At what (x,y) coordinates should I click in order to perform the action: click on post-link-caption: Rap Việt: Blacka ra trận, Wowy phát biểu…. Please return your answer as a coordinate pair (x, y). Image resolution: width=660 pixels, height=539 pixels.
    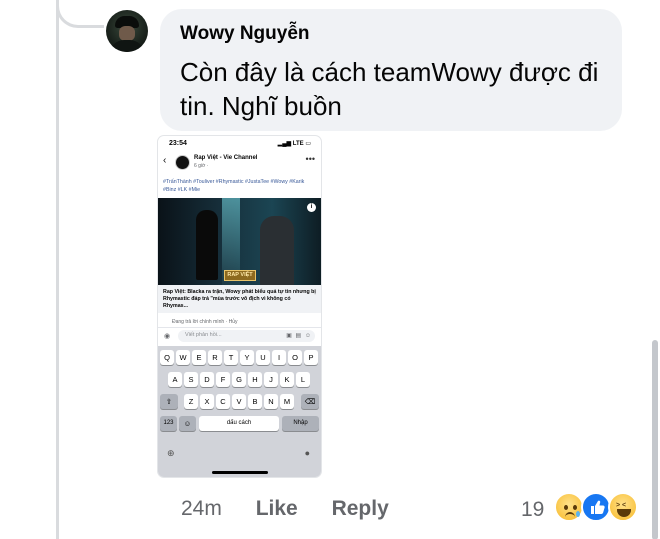
    Looking at the image, I should click on (239, 299).